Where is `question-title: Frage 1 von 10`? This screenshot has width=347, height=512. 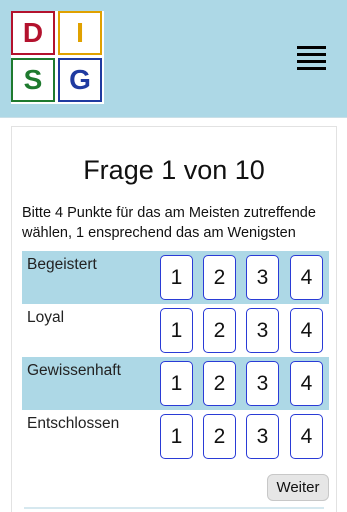
question-title: Frage 1 von 10 is located at coordinates (174, 170).